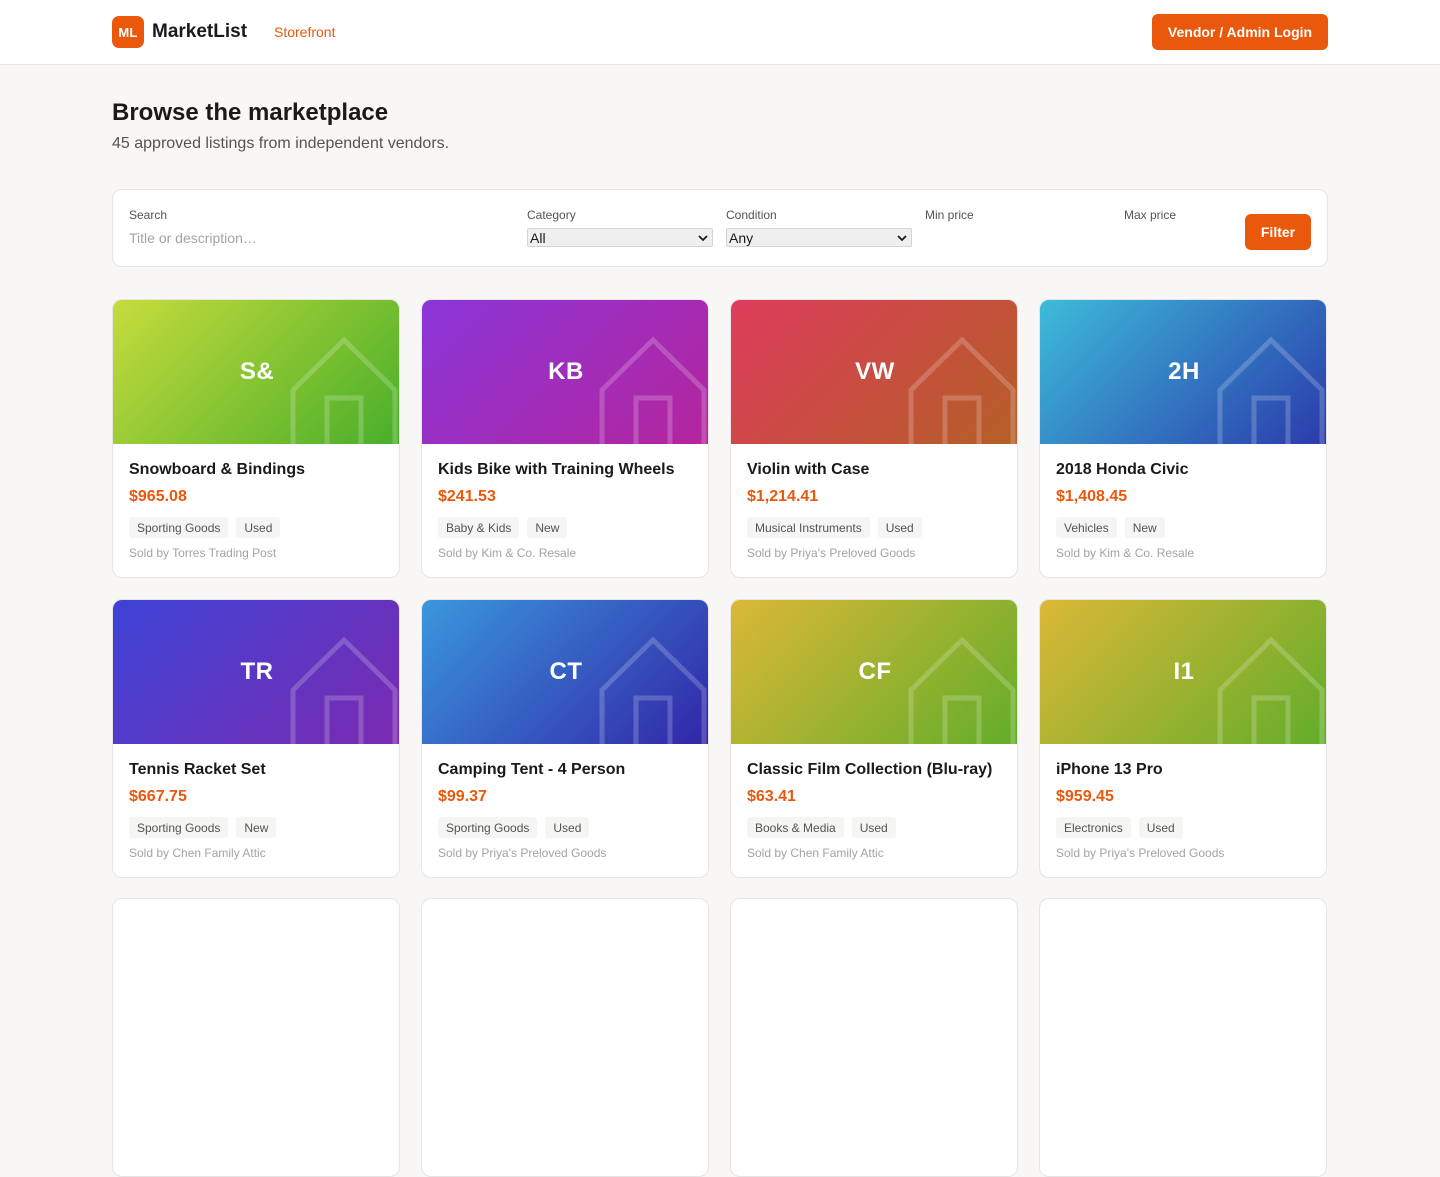  Describe the element at coordinates (870, 769) in the screenshot. I see `listing-title: Classic Film Collection (Blu-ray)` at that location.